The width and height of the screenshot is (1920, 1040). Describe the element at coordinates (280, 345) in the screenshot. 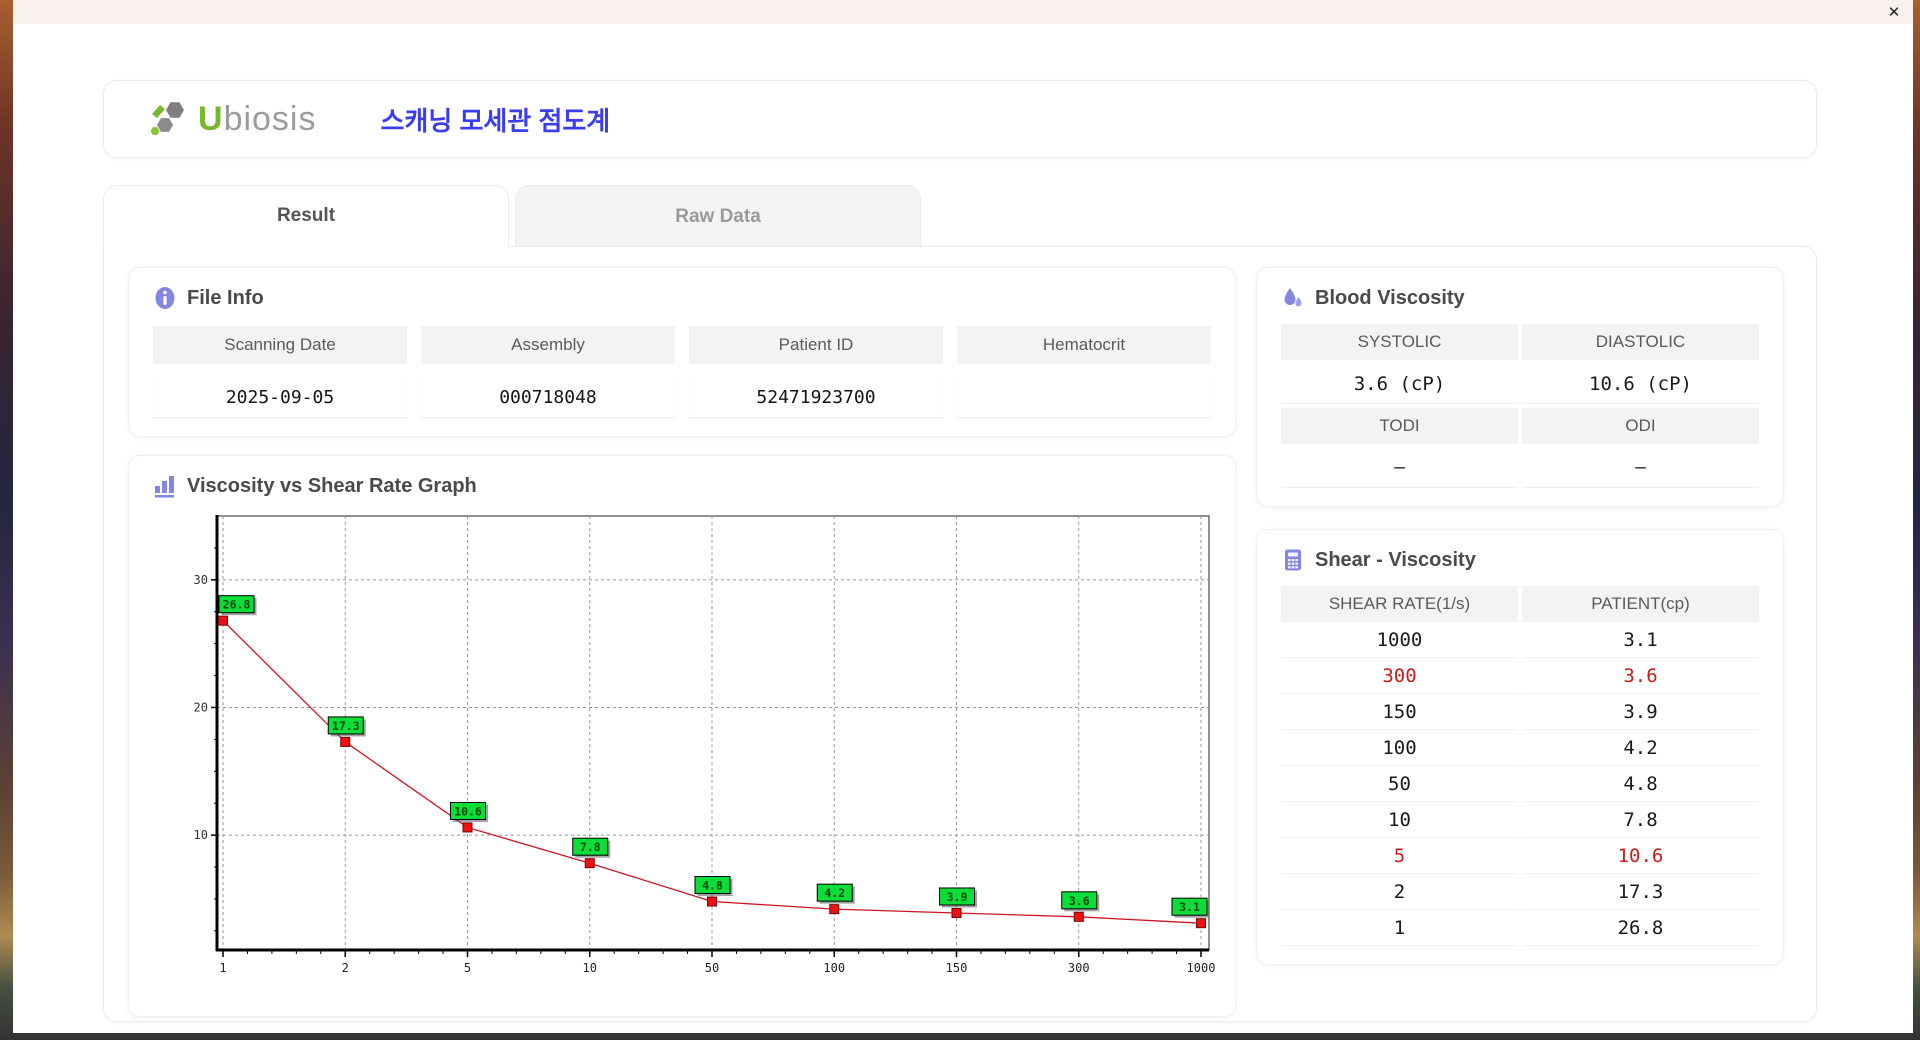

I see `file-info-label-scanning-date: Scanning Date` at that location.